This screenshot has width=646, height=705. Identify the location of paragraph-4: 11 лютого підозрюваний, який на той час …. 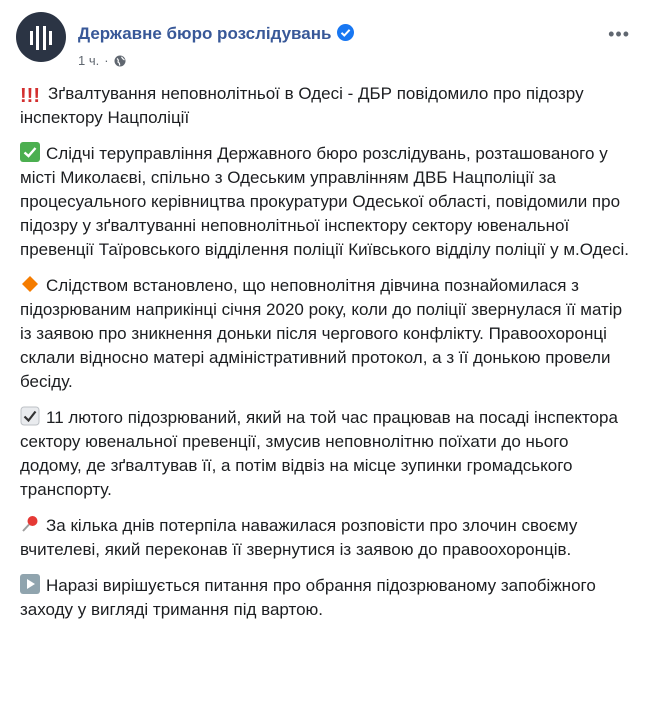
(326, 454).